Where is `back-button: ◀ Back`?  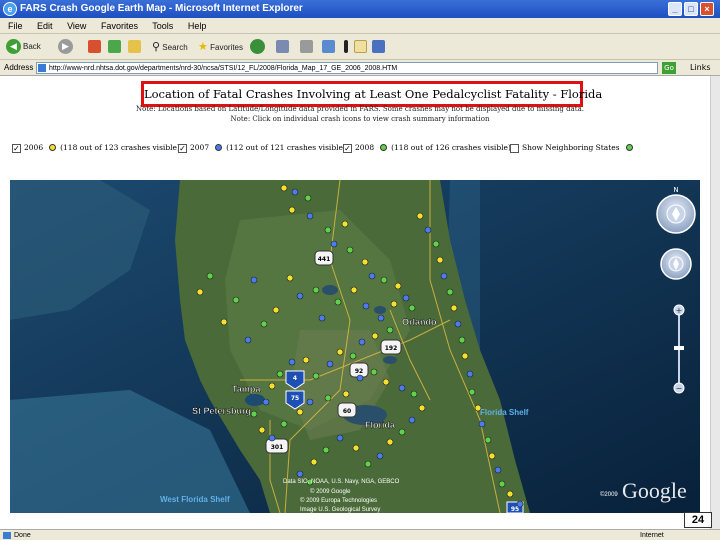
back-button: ◀ Back is located at coordinates (23, 47).